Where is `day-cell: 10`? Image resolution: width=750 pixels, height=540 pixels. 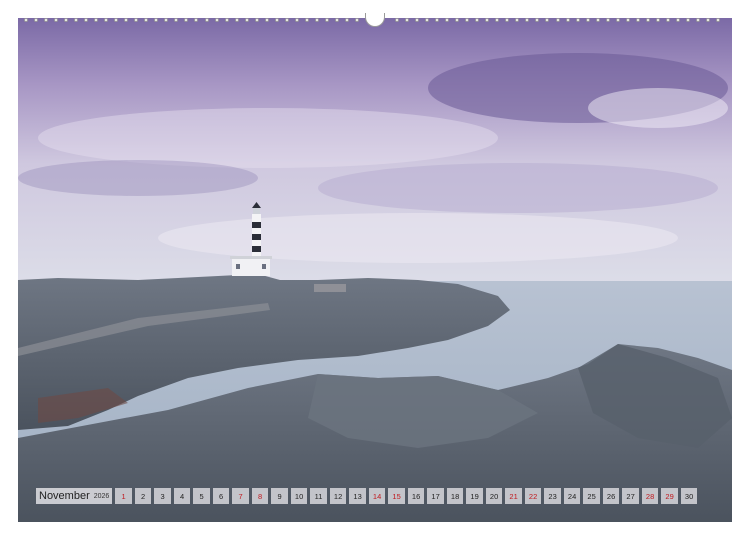
day-cell: 10 is located at coordinates (299, 496).